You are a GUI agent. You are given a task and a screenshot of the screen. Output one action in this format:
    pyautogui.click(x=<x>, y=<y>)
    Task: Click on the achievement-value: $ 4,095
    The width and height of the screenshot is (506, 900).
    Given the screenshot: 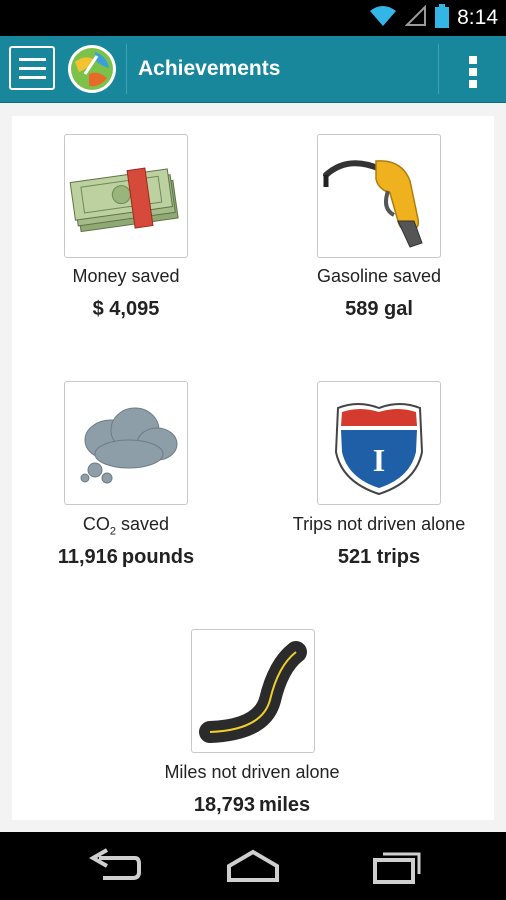 What is the action you would take?
    pyautogui.click(x=126, y=309)
    